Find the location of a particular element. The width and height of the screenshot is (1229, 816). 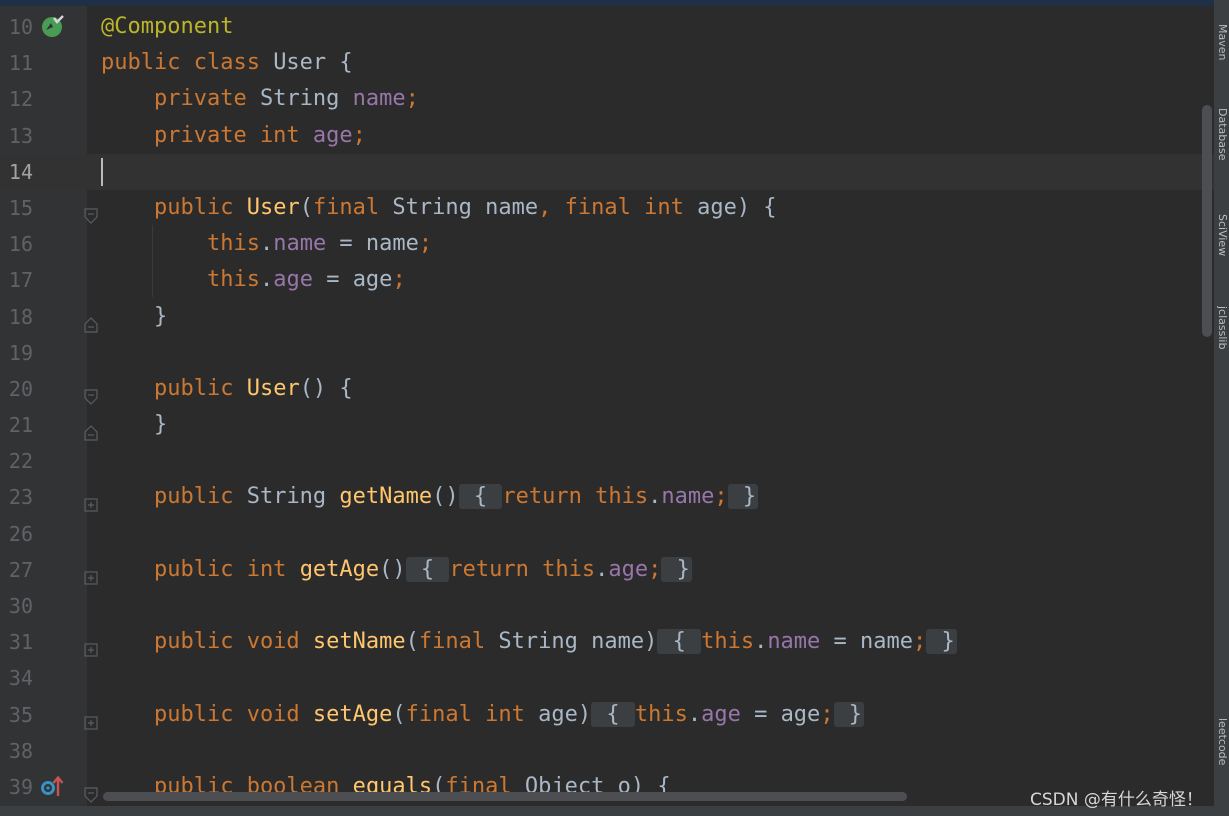

code-line: 19 is located at coordinates (607, 353).